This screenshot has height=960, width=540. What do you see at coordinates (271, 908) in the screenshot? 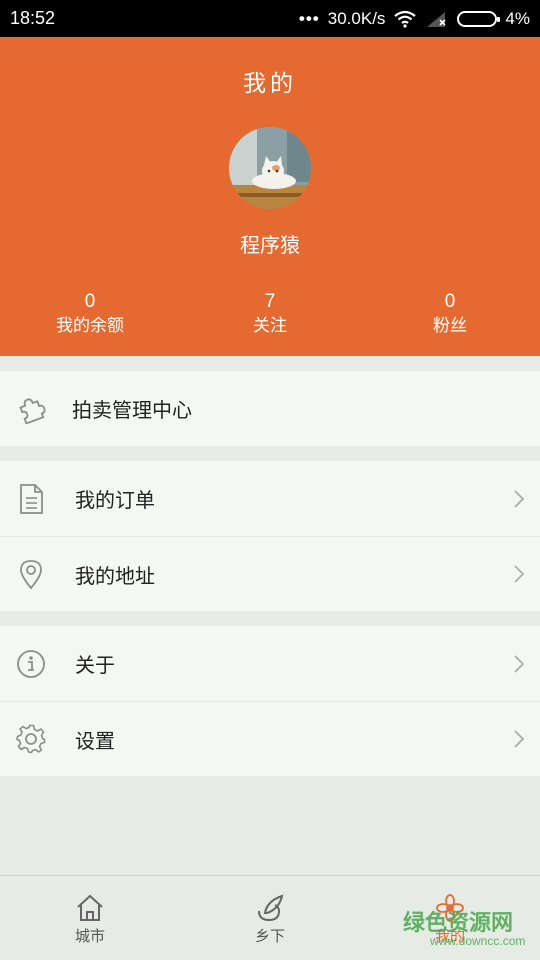
I see `leaf-icon` at bounding box center [271, 908].